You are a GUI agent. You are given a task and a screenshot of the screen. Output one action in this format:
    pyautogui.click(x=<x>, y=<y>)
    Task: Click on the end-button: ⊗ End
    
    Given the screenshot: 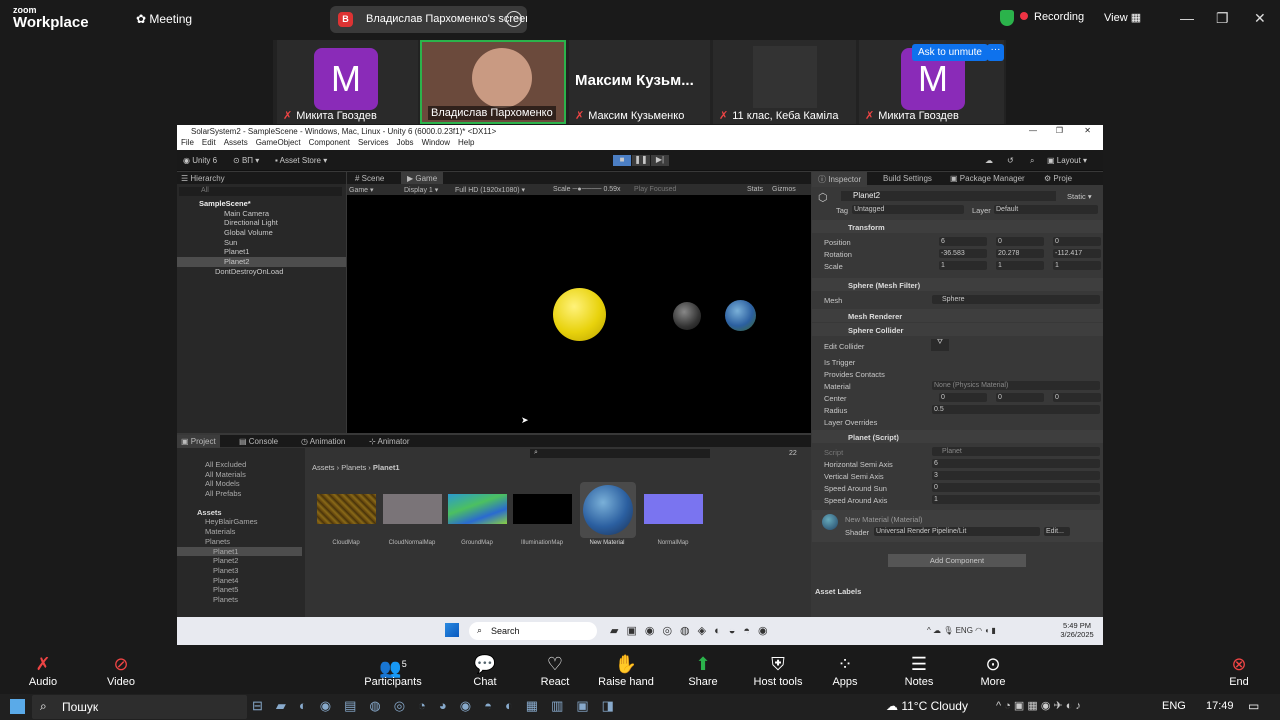 What is the action you would take?
    pyautogui.click(x=1239, y=667)
    